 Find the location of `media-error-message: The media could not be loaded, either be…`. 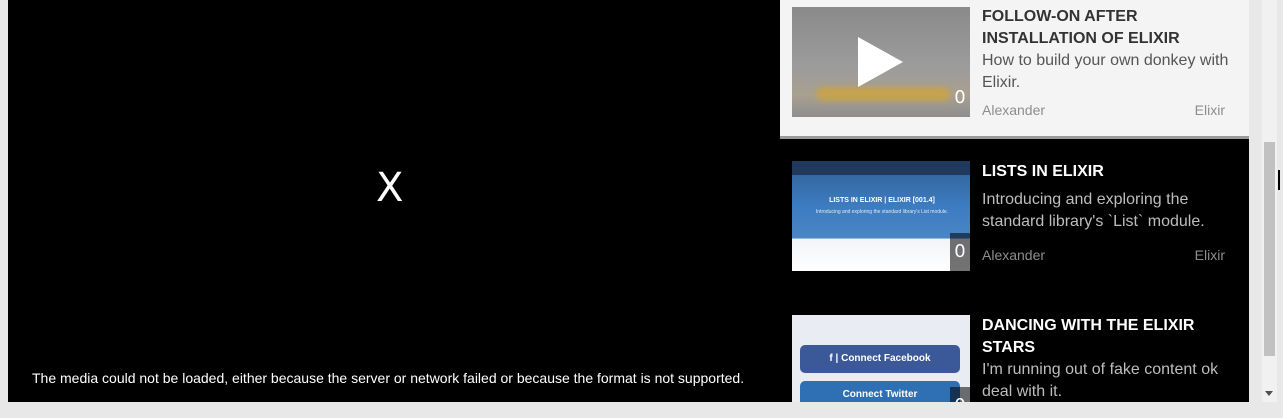

media-error-message: The media could not be loaded, either be… is located at coordinates (388, 378).